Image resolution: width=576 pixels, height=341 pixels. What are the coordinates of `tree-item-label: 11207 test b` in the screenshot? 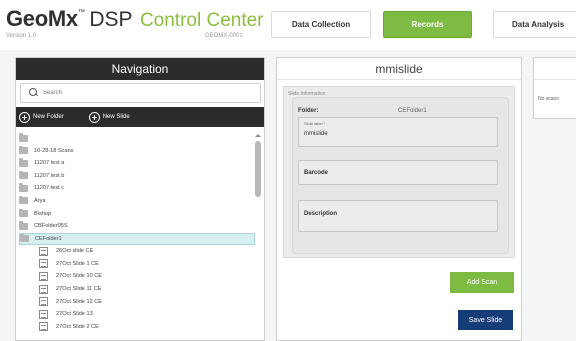 It's located at (49, 175).